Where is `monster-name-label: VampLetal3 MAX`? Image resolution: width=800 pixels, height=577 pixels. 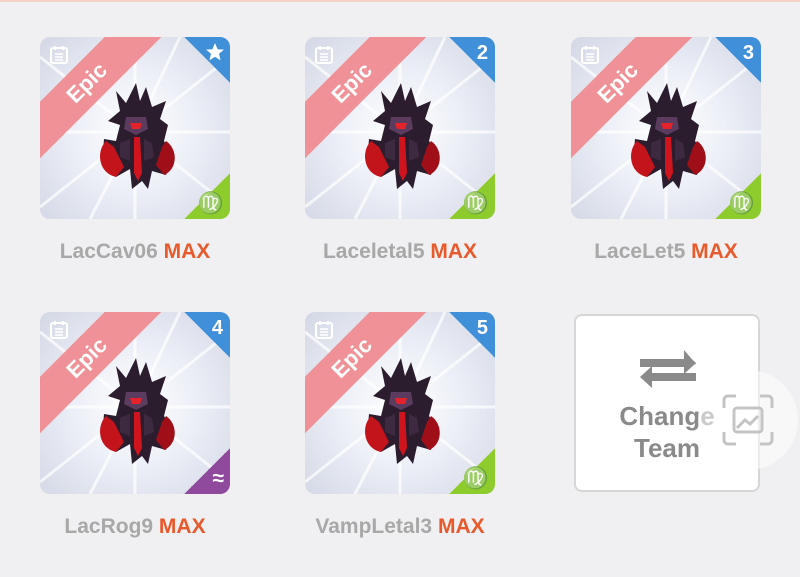
monster-name-label: VampLetal3 MAX is located at coordinates (400, 527).